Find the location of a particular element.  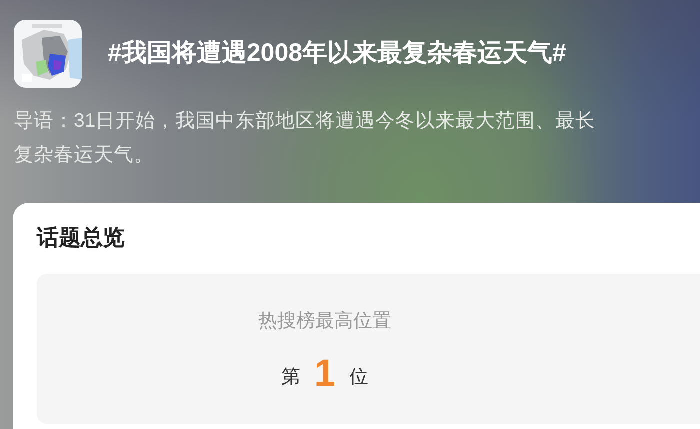

topic-title: #我国将遭遇2008年以来最复杂春运天气# is located at coordinates (337, 54).